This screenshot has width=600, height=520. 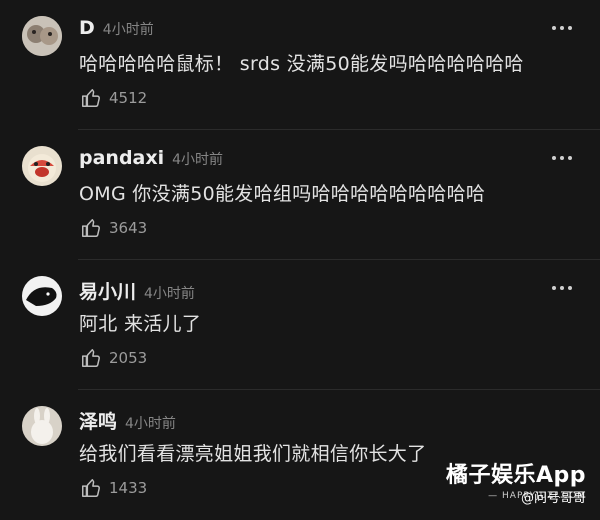 I want to click on username-text: 易小川, so click(x=107, y=292).